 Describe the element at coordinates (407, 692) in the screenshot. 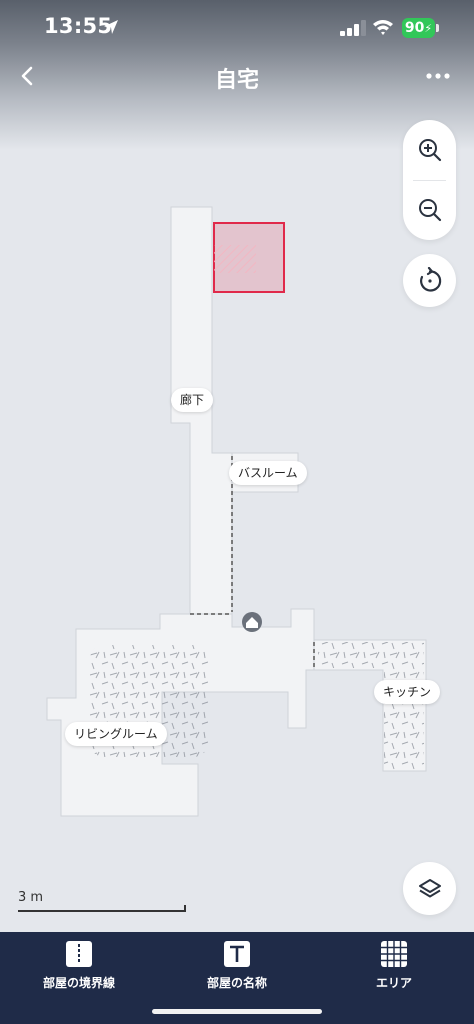

I see `room-label-kitchen: キッチン` at that location.